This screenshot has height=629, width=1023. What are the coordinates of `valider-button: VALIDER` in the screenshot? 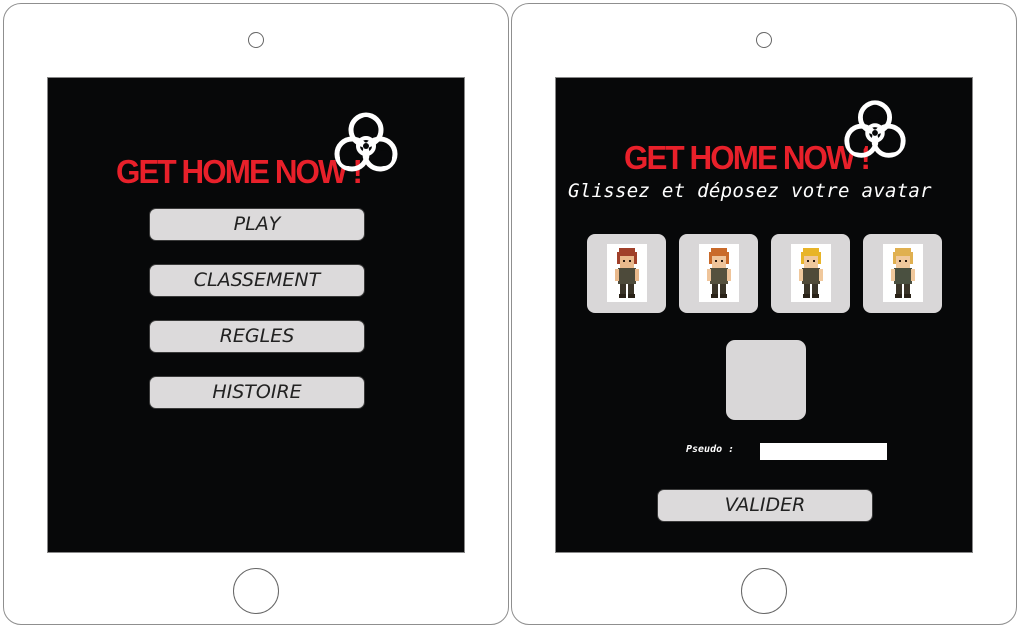 It's located at (765, 505).